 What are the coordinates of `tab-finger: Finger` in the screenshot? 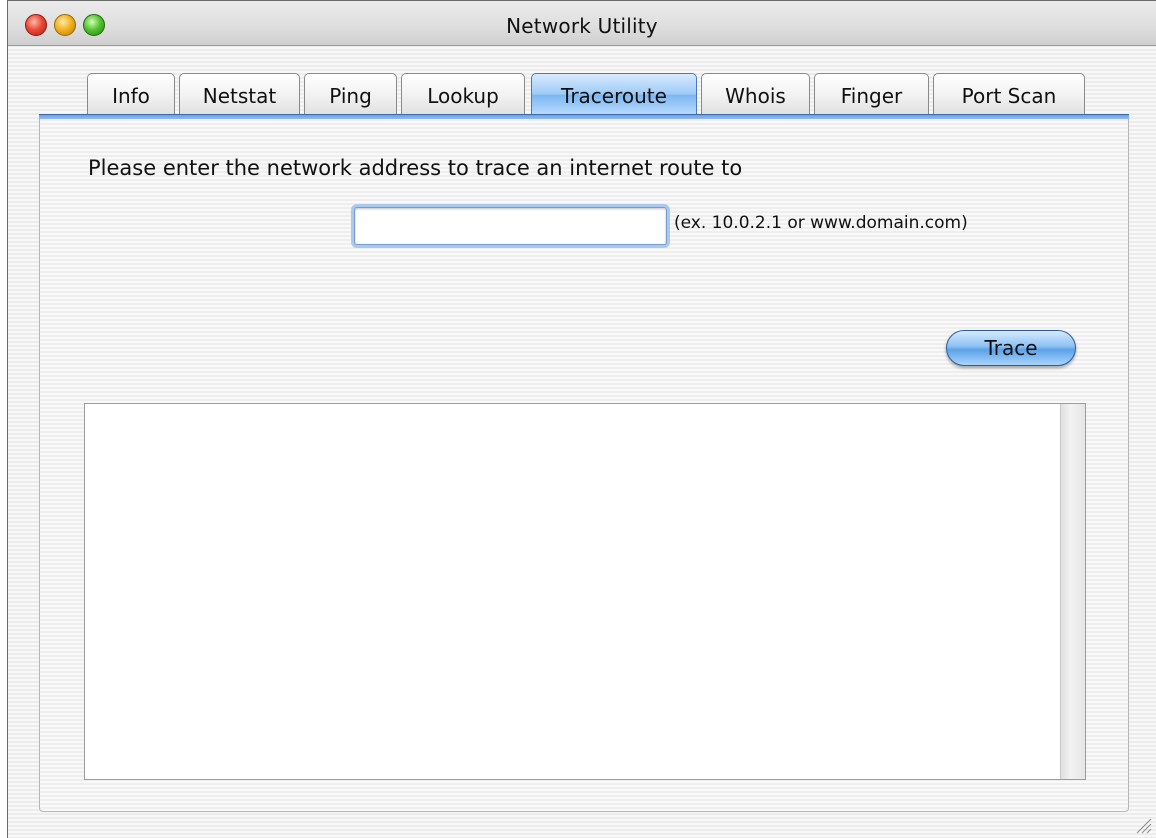 It's located at (871, 94).